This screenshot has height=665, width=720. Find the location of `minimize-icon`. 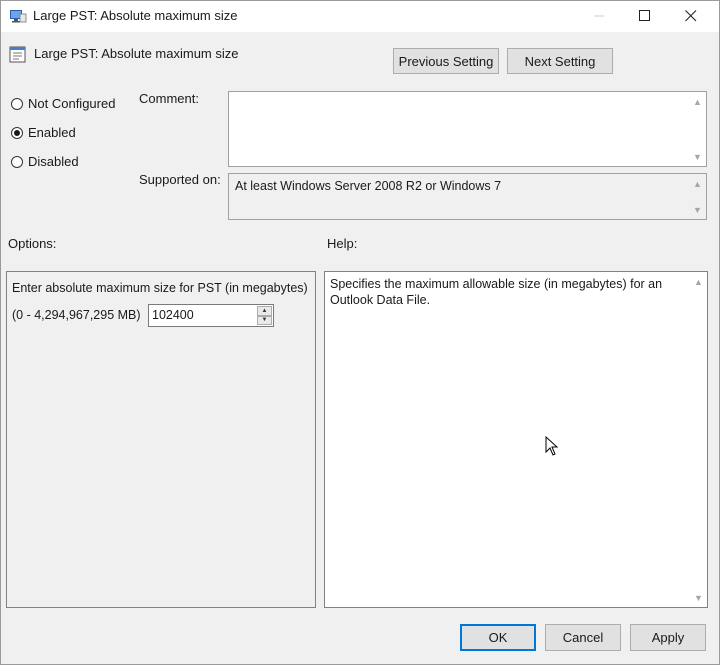

minimize-icon is located at coordinates (599, 16).